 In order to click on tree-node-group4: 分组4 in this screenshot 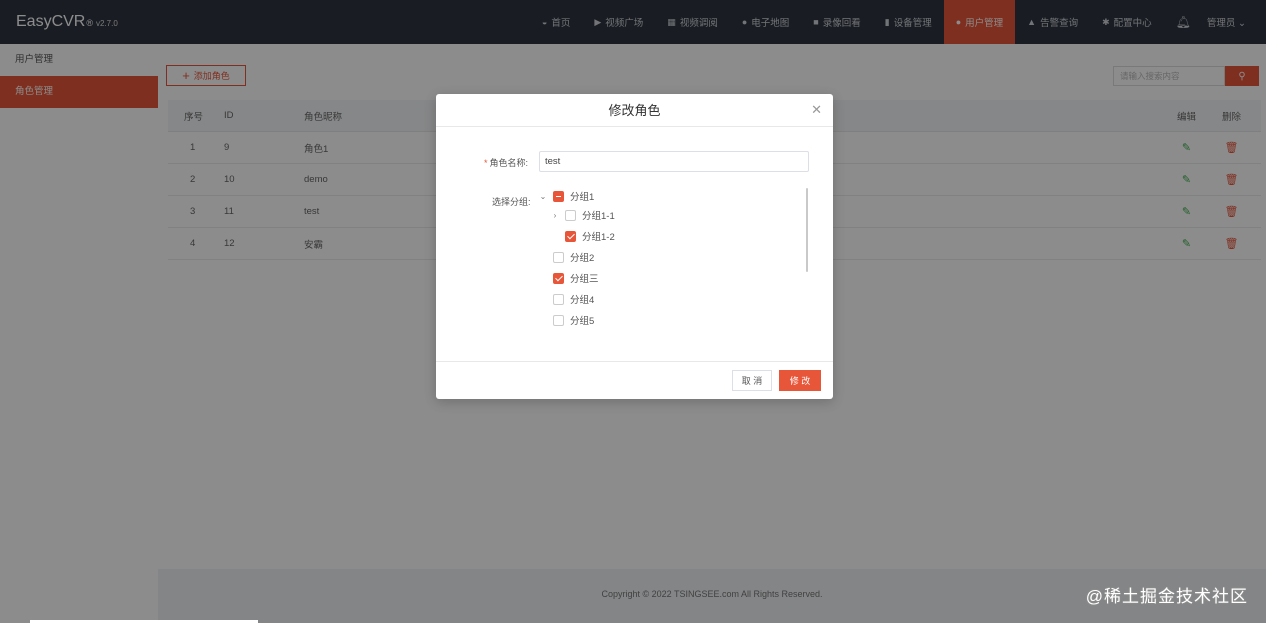, I will do `click(573, 299)`.